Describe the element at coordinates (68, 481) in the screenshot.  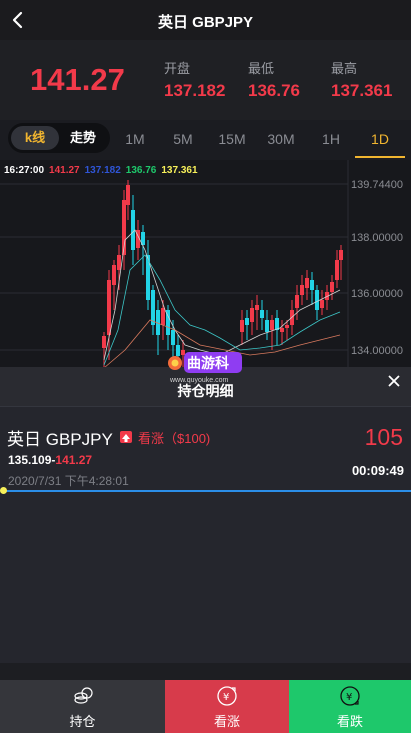
I see `position-time: 2020/7/31 下午4:28:01` at that location.